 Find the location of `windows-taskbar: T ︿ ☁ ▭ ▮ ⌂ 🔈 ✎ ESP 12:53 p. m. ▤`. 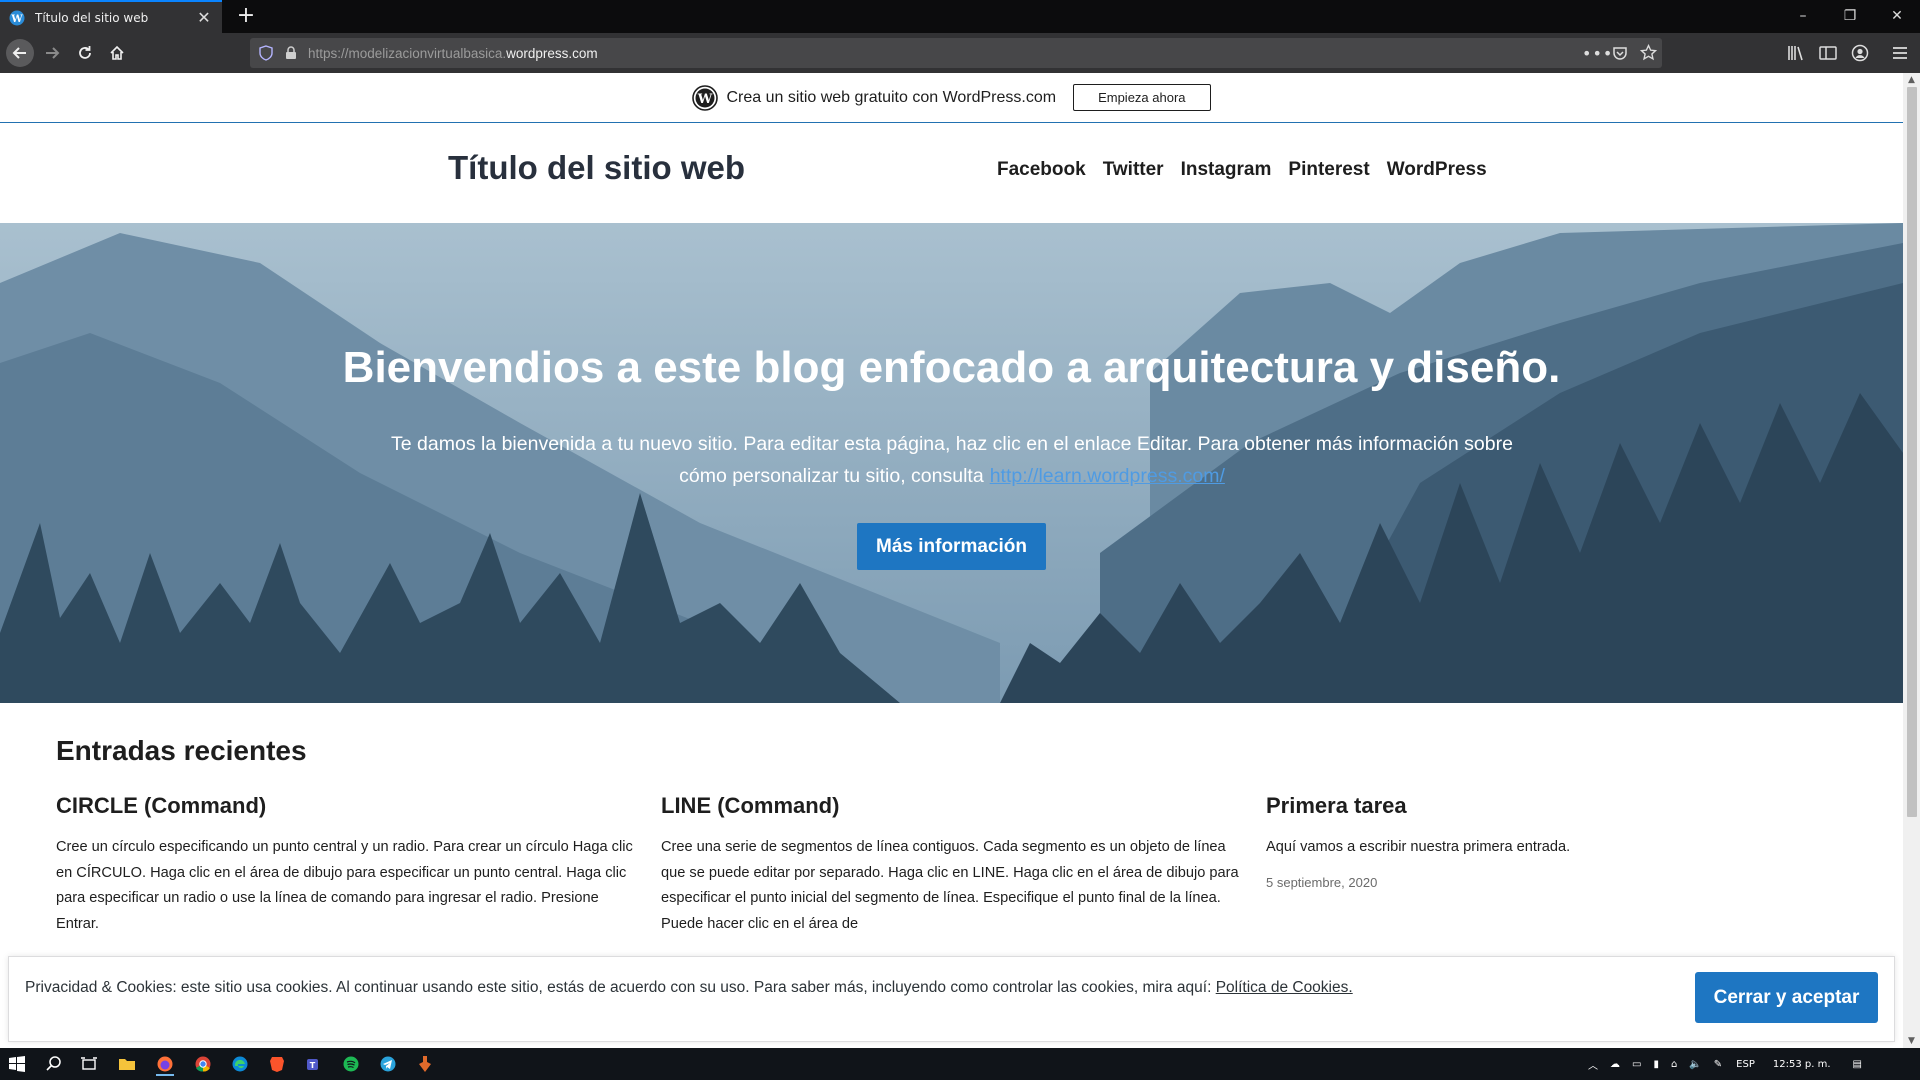

windows-taskbar: T ︿ ☁ ▭ ▮ ⌂ 🔈 ✎ ESP 12:53 p. m. ▤ is located at coordinates (960, 1064).